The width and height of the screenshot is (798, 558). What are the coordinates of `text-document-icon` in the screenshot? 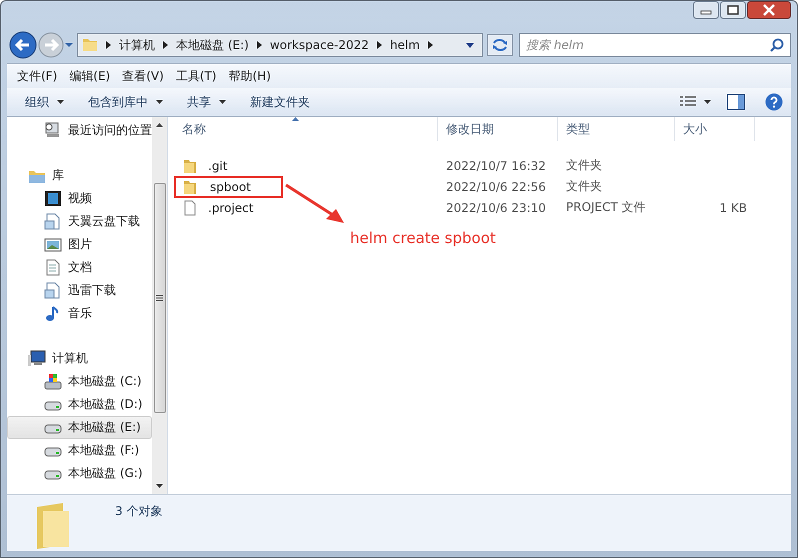 It's located at (53, 267).